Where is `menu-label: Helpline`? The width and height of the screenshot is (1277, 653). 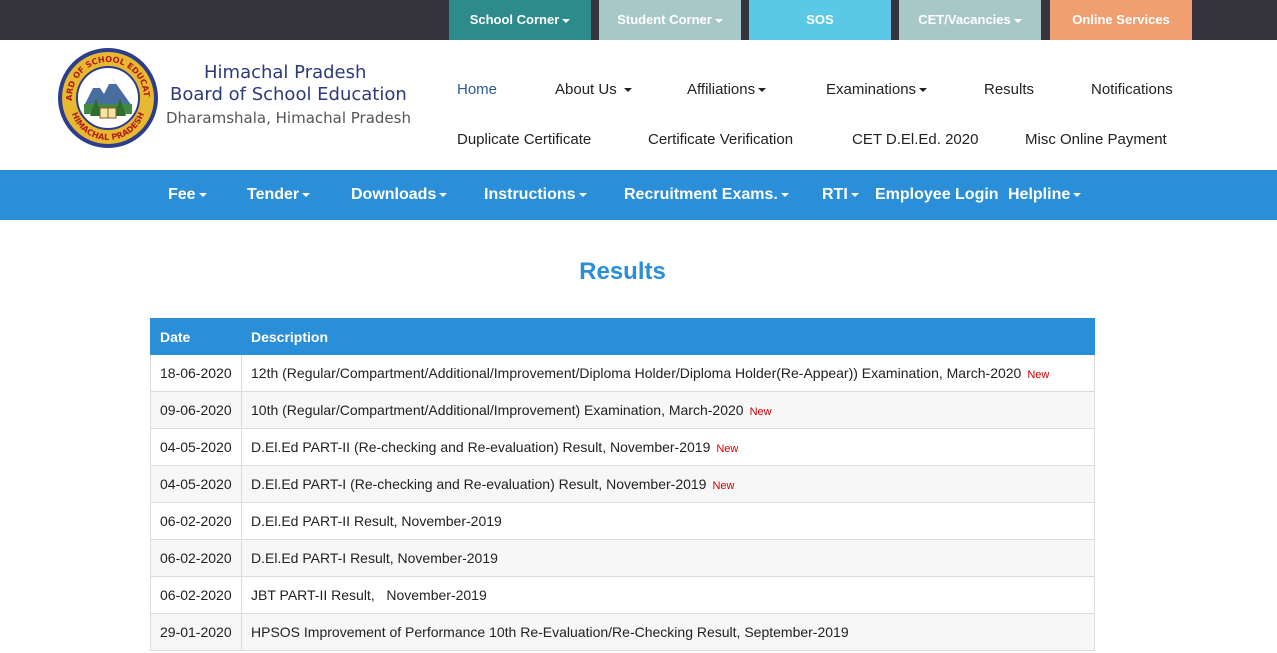
menu-label: Helpline is located at coordinates (1039, 194).